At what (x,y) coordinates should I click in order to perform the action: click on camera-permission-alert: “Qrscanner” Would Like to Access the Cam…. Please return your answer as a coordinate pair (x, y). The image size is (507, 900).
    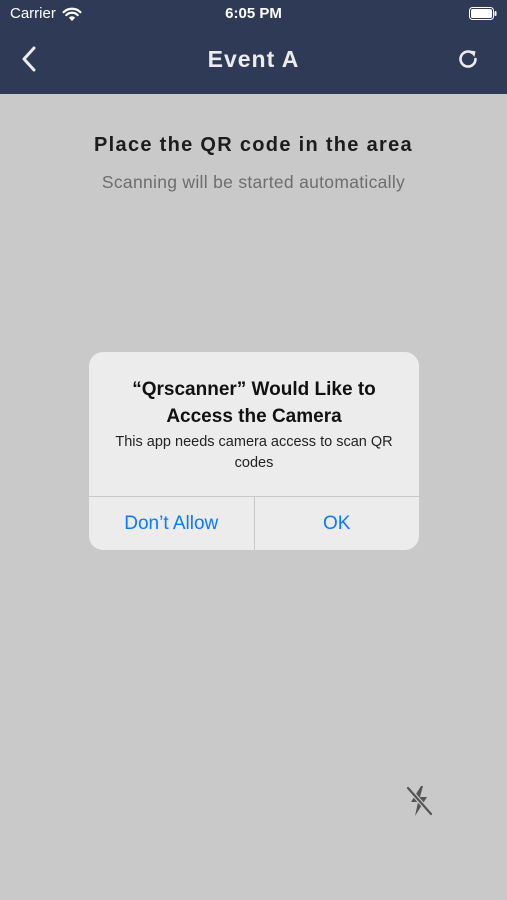
    Looking at the image, I should click on (254, 451).